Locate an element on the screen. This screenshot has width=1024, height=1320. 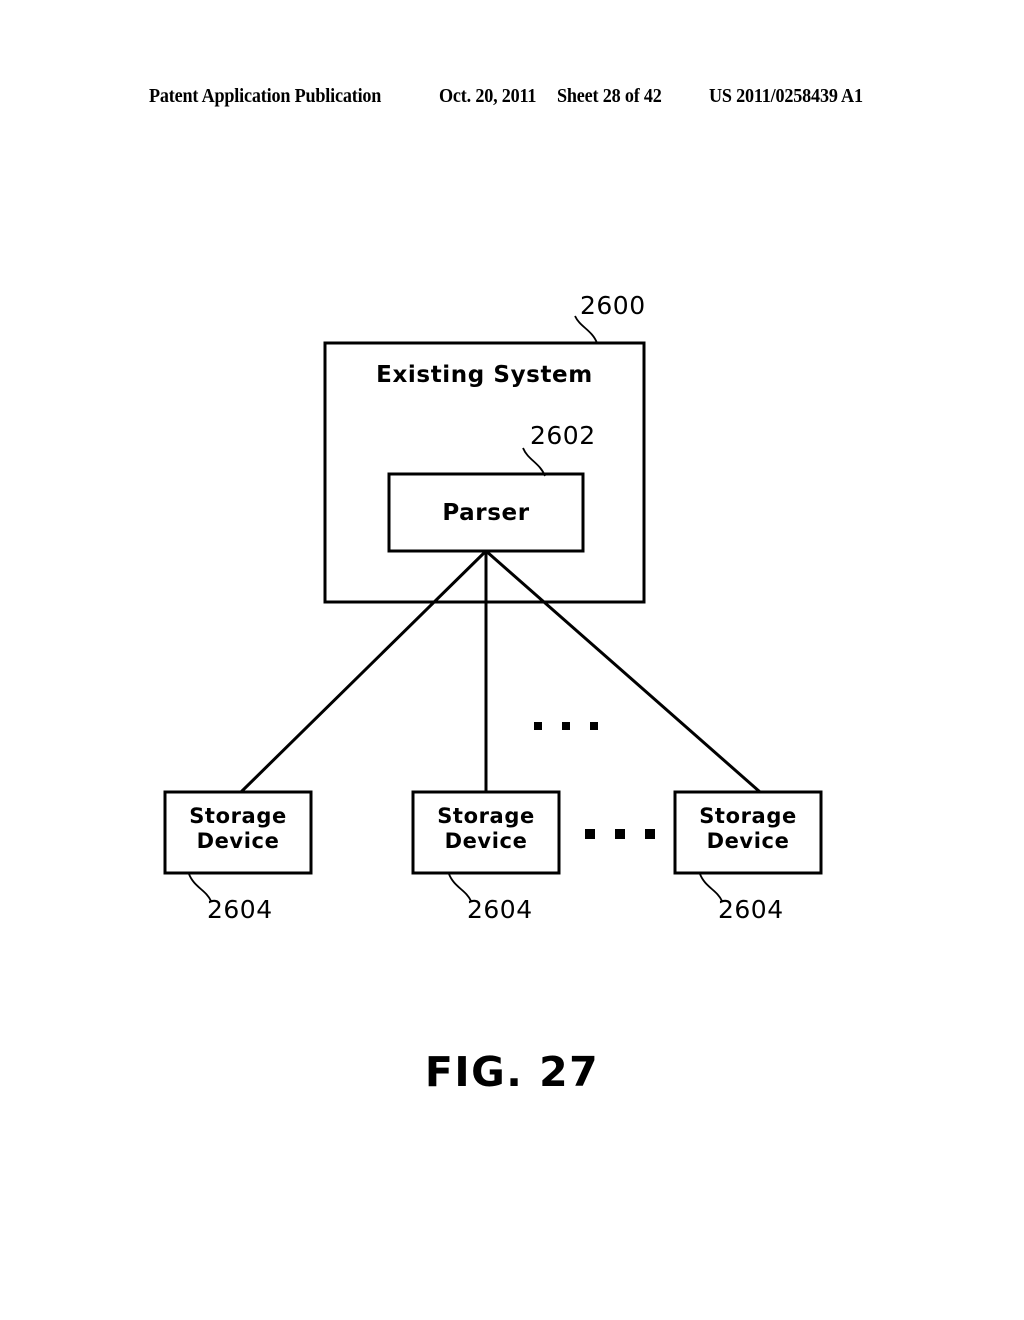
storage-device-label-3-line1: Storage is located at coordinates (748, 816).